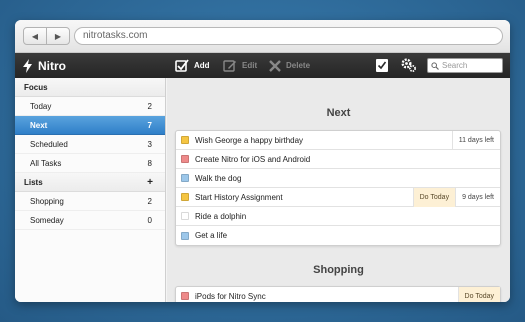  Describe the element at coordinates (211, 235) in the screenshot. I see `task-name: Get a life` at that location.